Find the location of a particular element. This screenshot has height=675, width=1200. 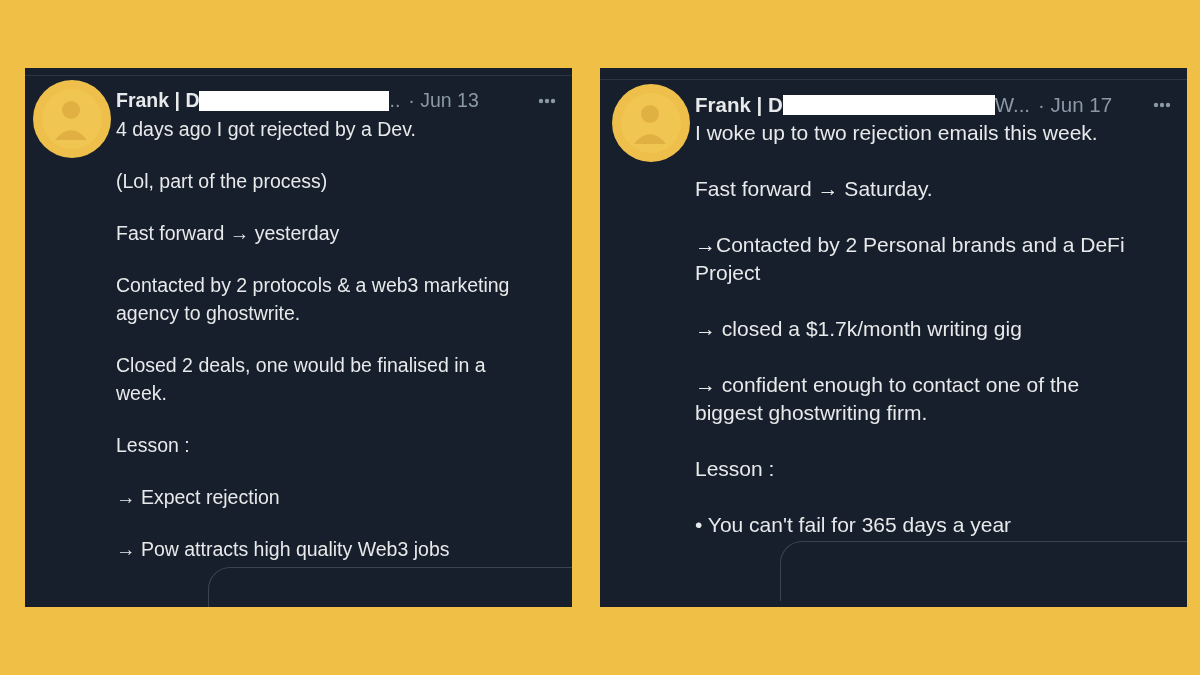

post-date: · Jun 13 is located at coordinates (443, 101).